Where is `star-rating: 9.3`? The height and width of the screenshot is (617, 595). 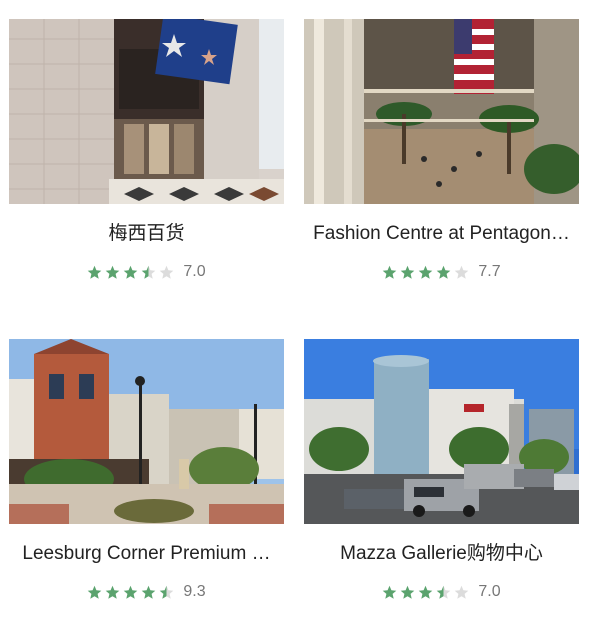 star-rating: 9.3 is located at coordinates (146, 592).